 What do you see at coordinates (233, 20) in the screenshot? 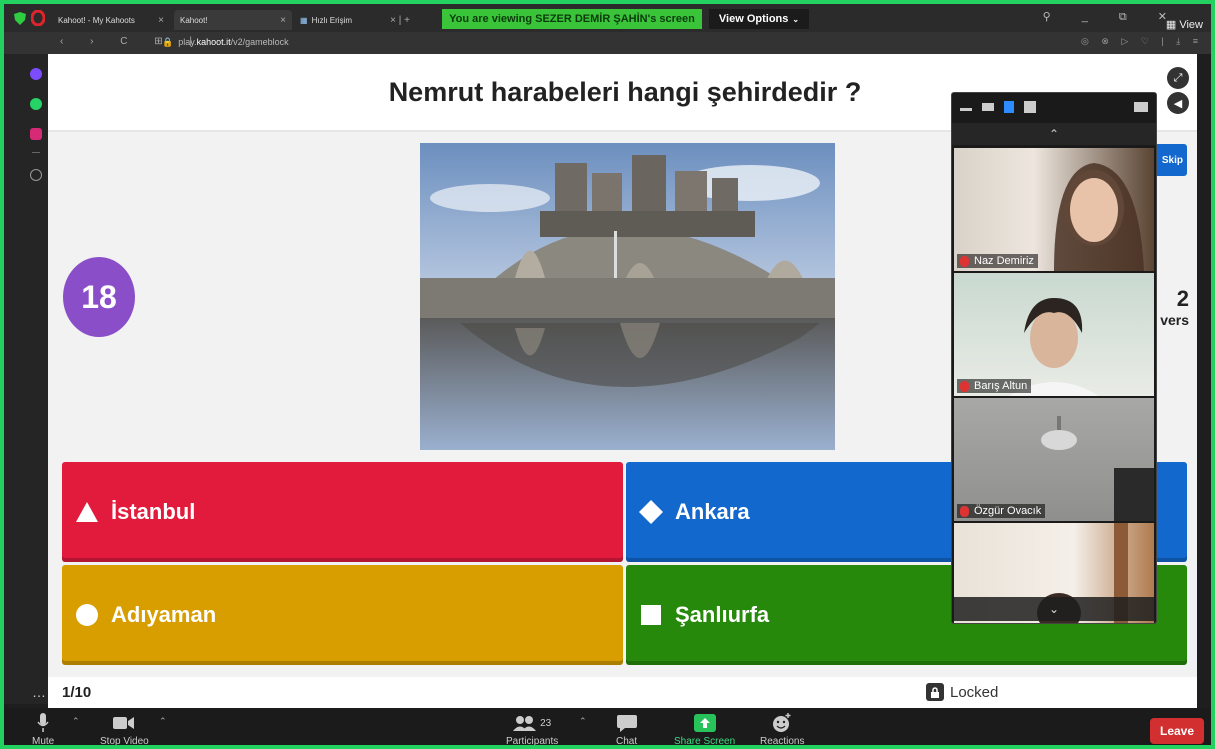
I see `tab-kahoot: Kahoot! ×` at bounding box center [233, 20].